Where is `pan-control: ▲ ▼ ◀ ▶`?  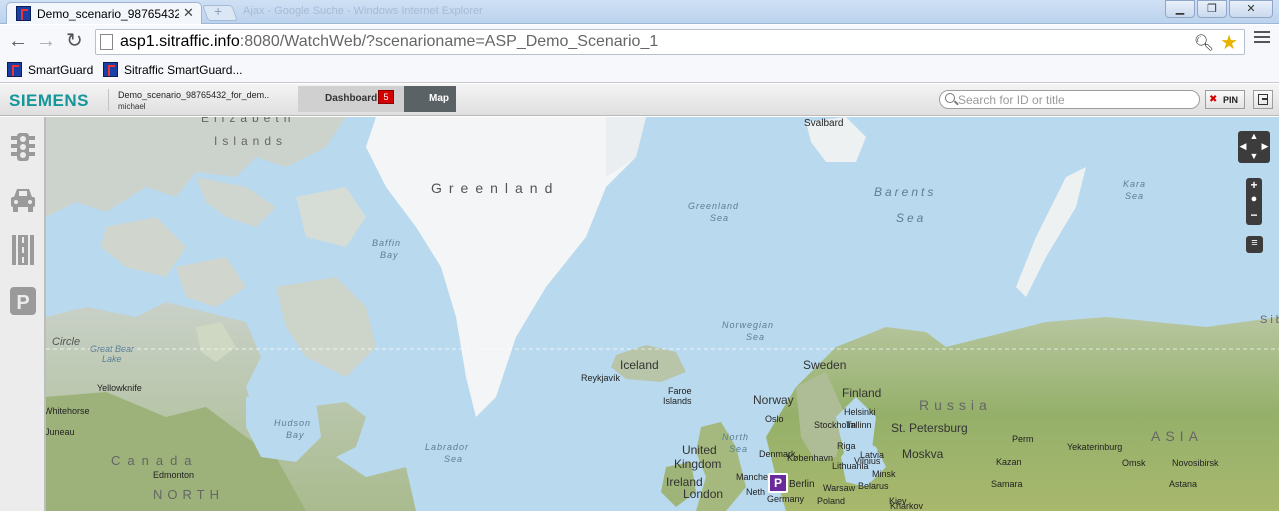 pan-control: ▲ ▼ ◀ ▶ is located at coordinates (1254, 147).